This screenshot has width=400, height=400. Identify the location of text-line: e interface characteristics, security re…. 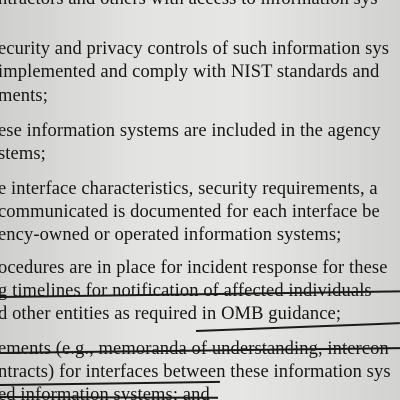
(189, 189).